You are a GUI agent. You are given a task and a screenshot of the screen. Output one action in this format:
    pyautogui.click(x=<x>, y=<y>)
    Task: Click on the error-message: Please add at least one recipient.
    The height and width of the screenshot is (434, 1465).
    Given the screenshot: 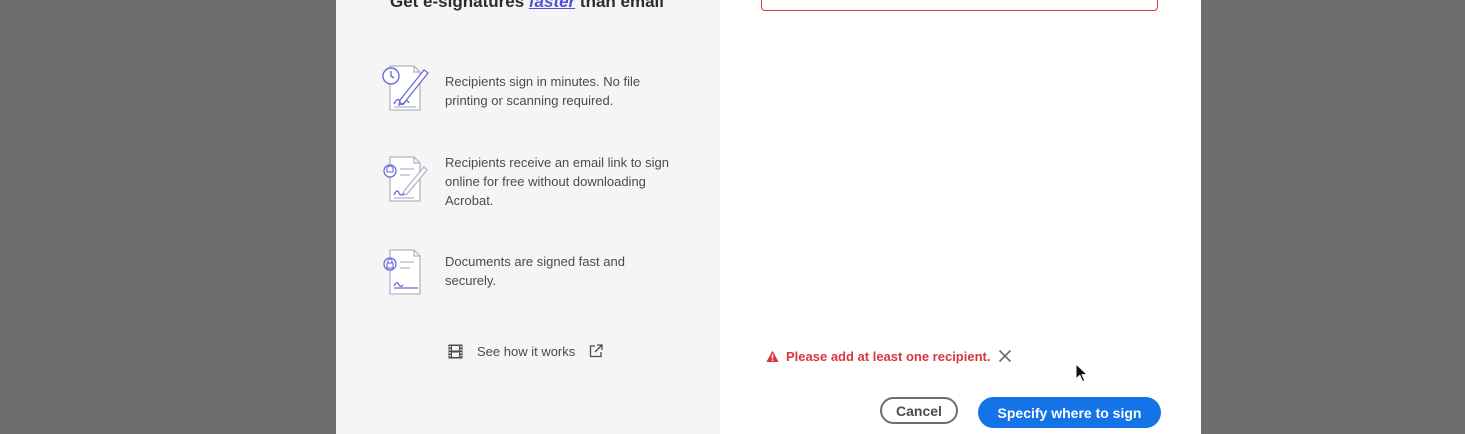 What is the action you would take?
    pyautogui.click(x=888, y=356)
    